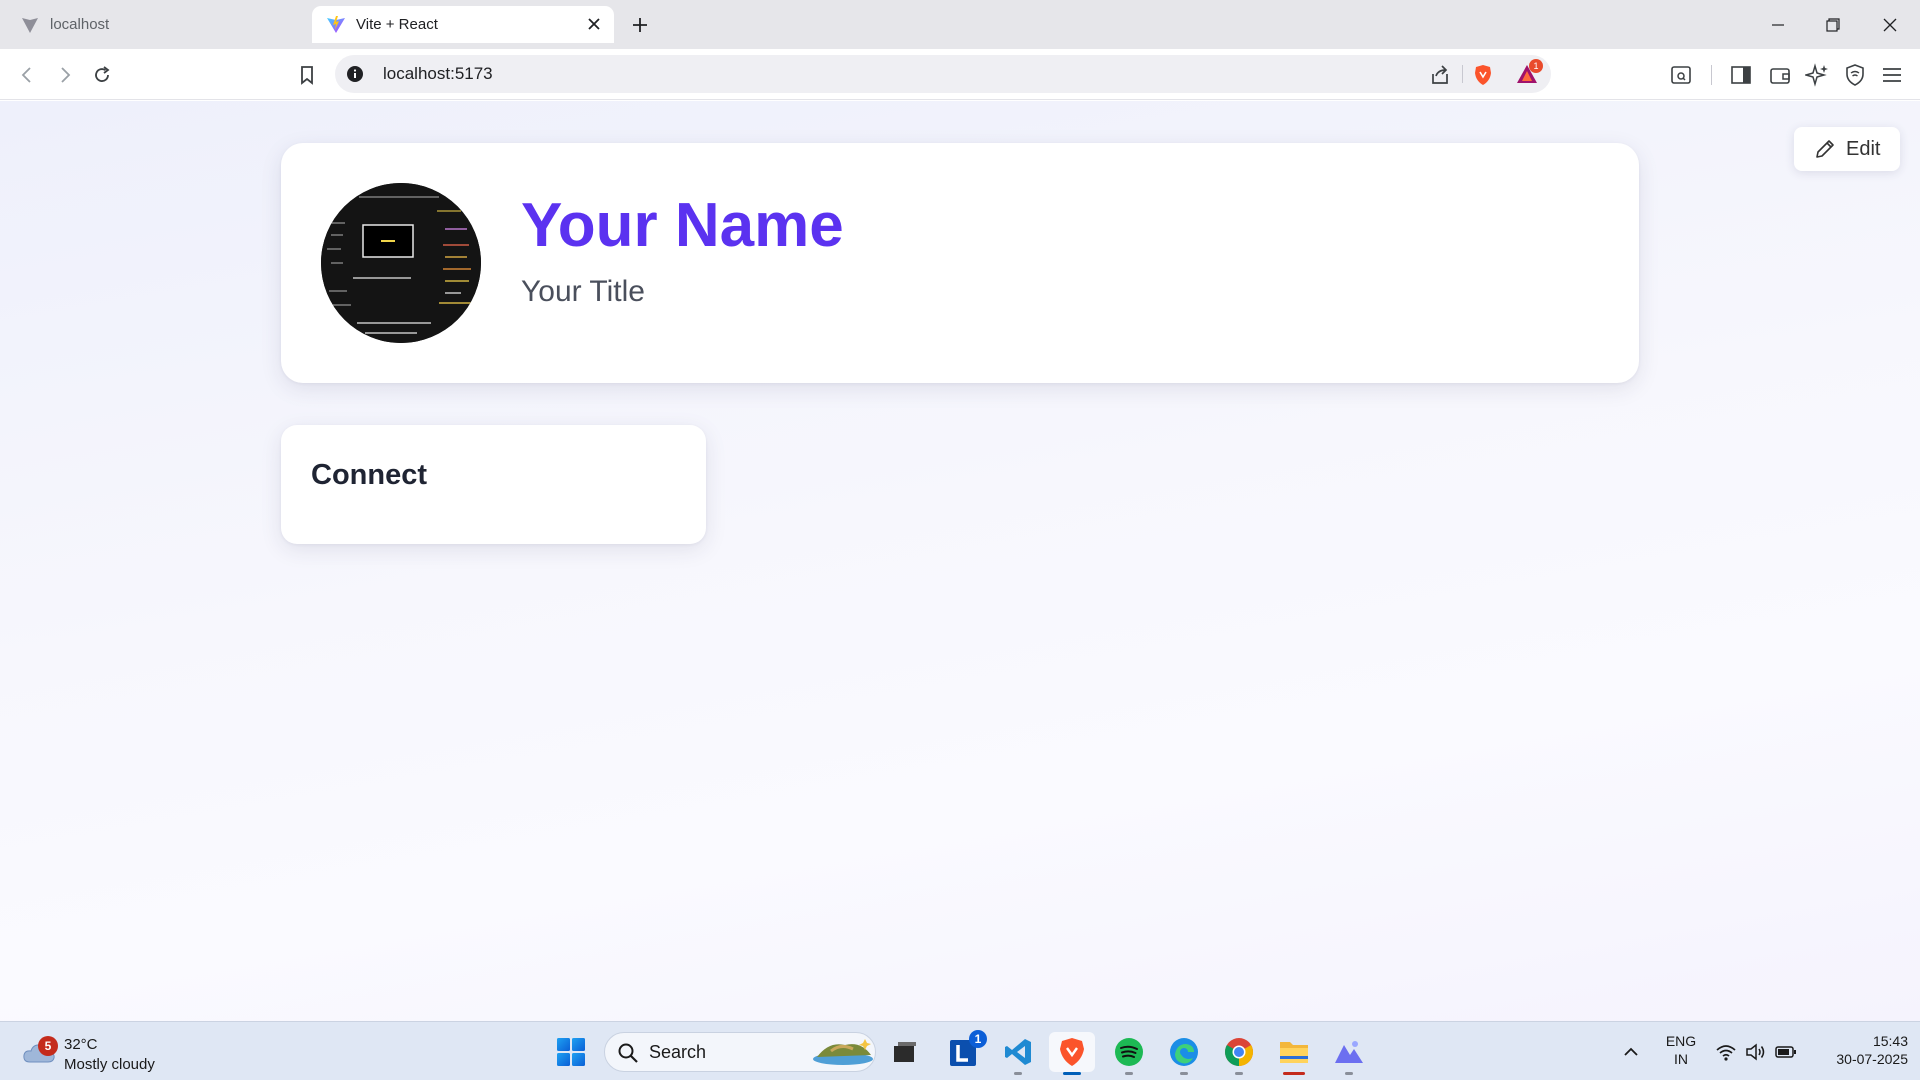 Image resolution: width=1920 pixels, height=1080 pixels. I want to click on brave-app, so click(1072, 1053).